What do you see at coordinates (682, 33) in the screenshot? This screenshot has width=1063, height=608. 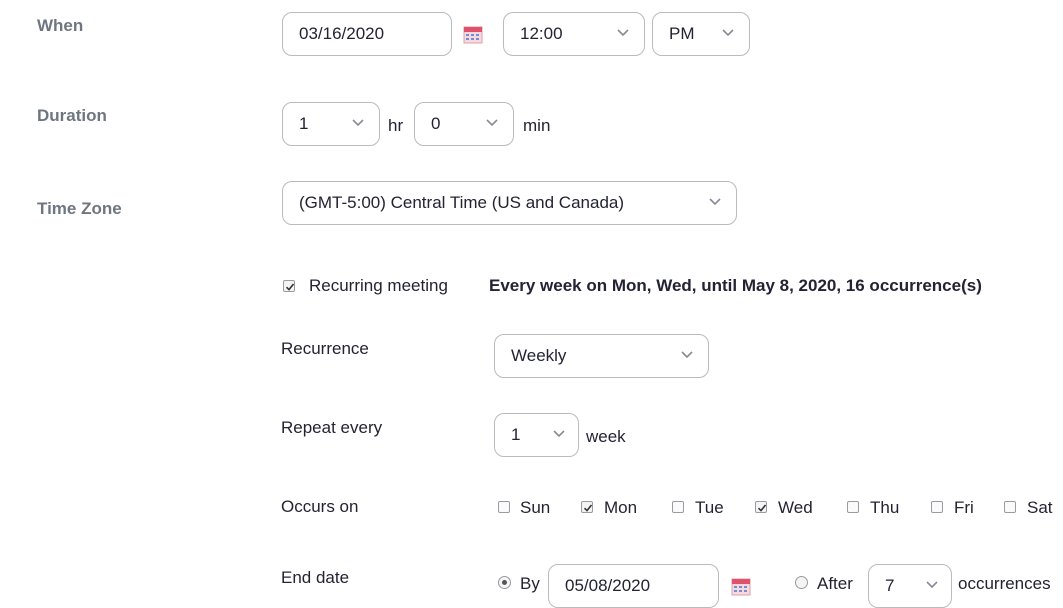 I see `ampm-value: PM` at bounding box center [682, 33].